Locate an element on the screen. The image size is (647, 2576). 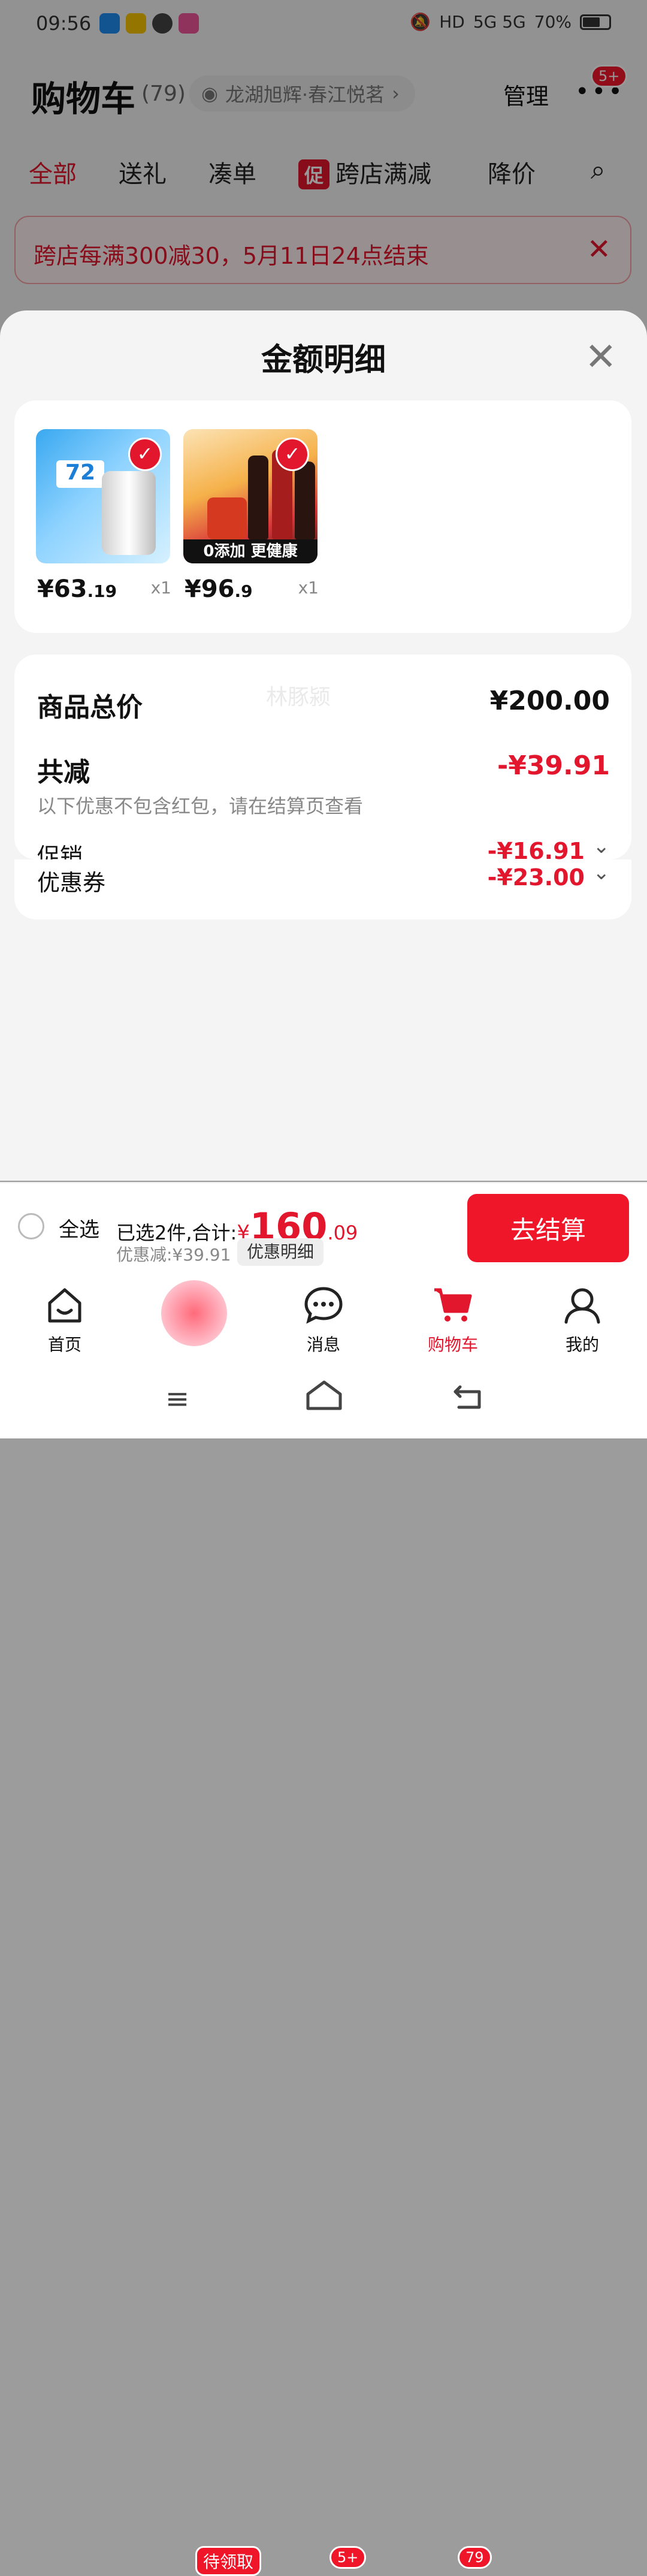
cart-icon is located at coordinates (453, 1305).